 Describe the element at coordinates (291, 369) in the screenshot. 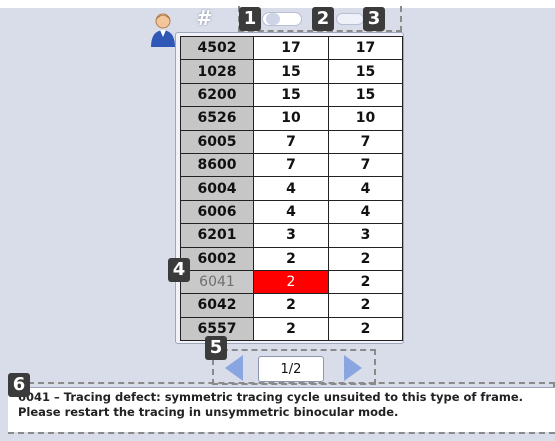

I see `page-indicator: 1/2` at that location.